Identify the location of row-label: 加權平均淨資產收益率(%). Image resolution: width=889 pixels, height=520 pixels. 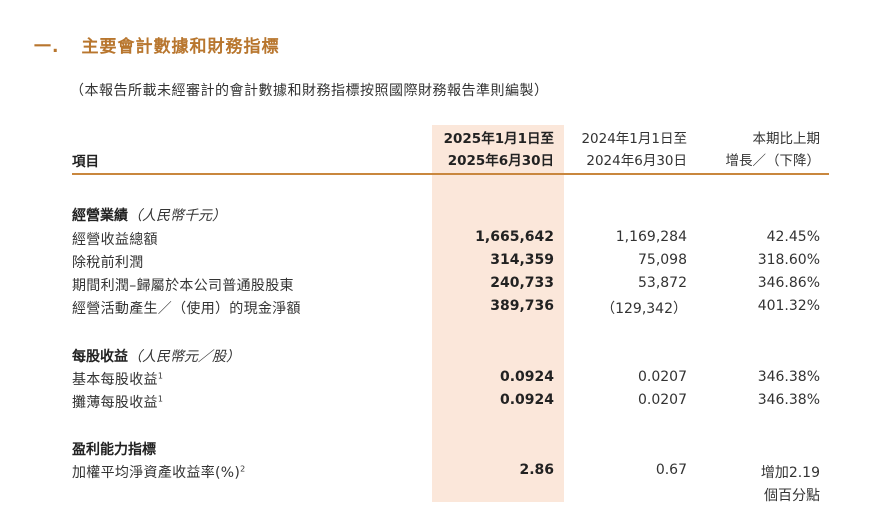
(156, 473).